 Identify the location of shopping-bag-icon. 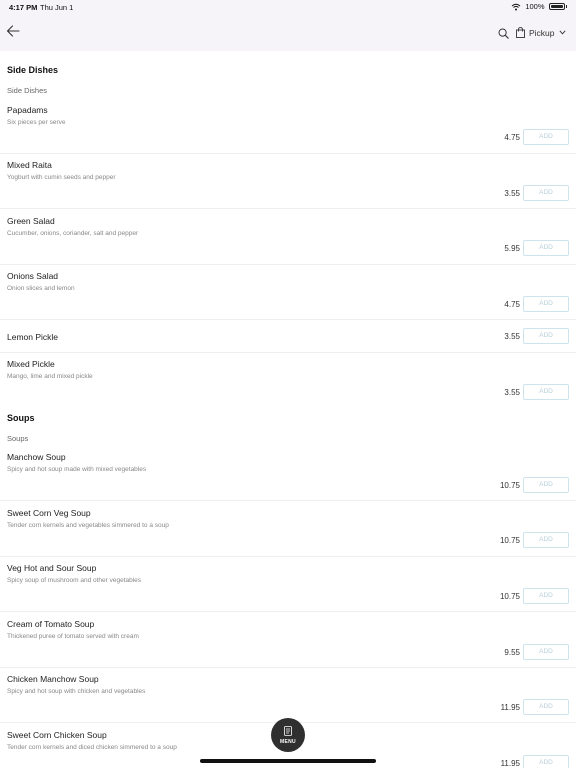
(520, 32).